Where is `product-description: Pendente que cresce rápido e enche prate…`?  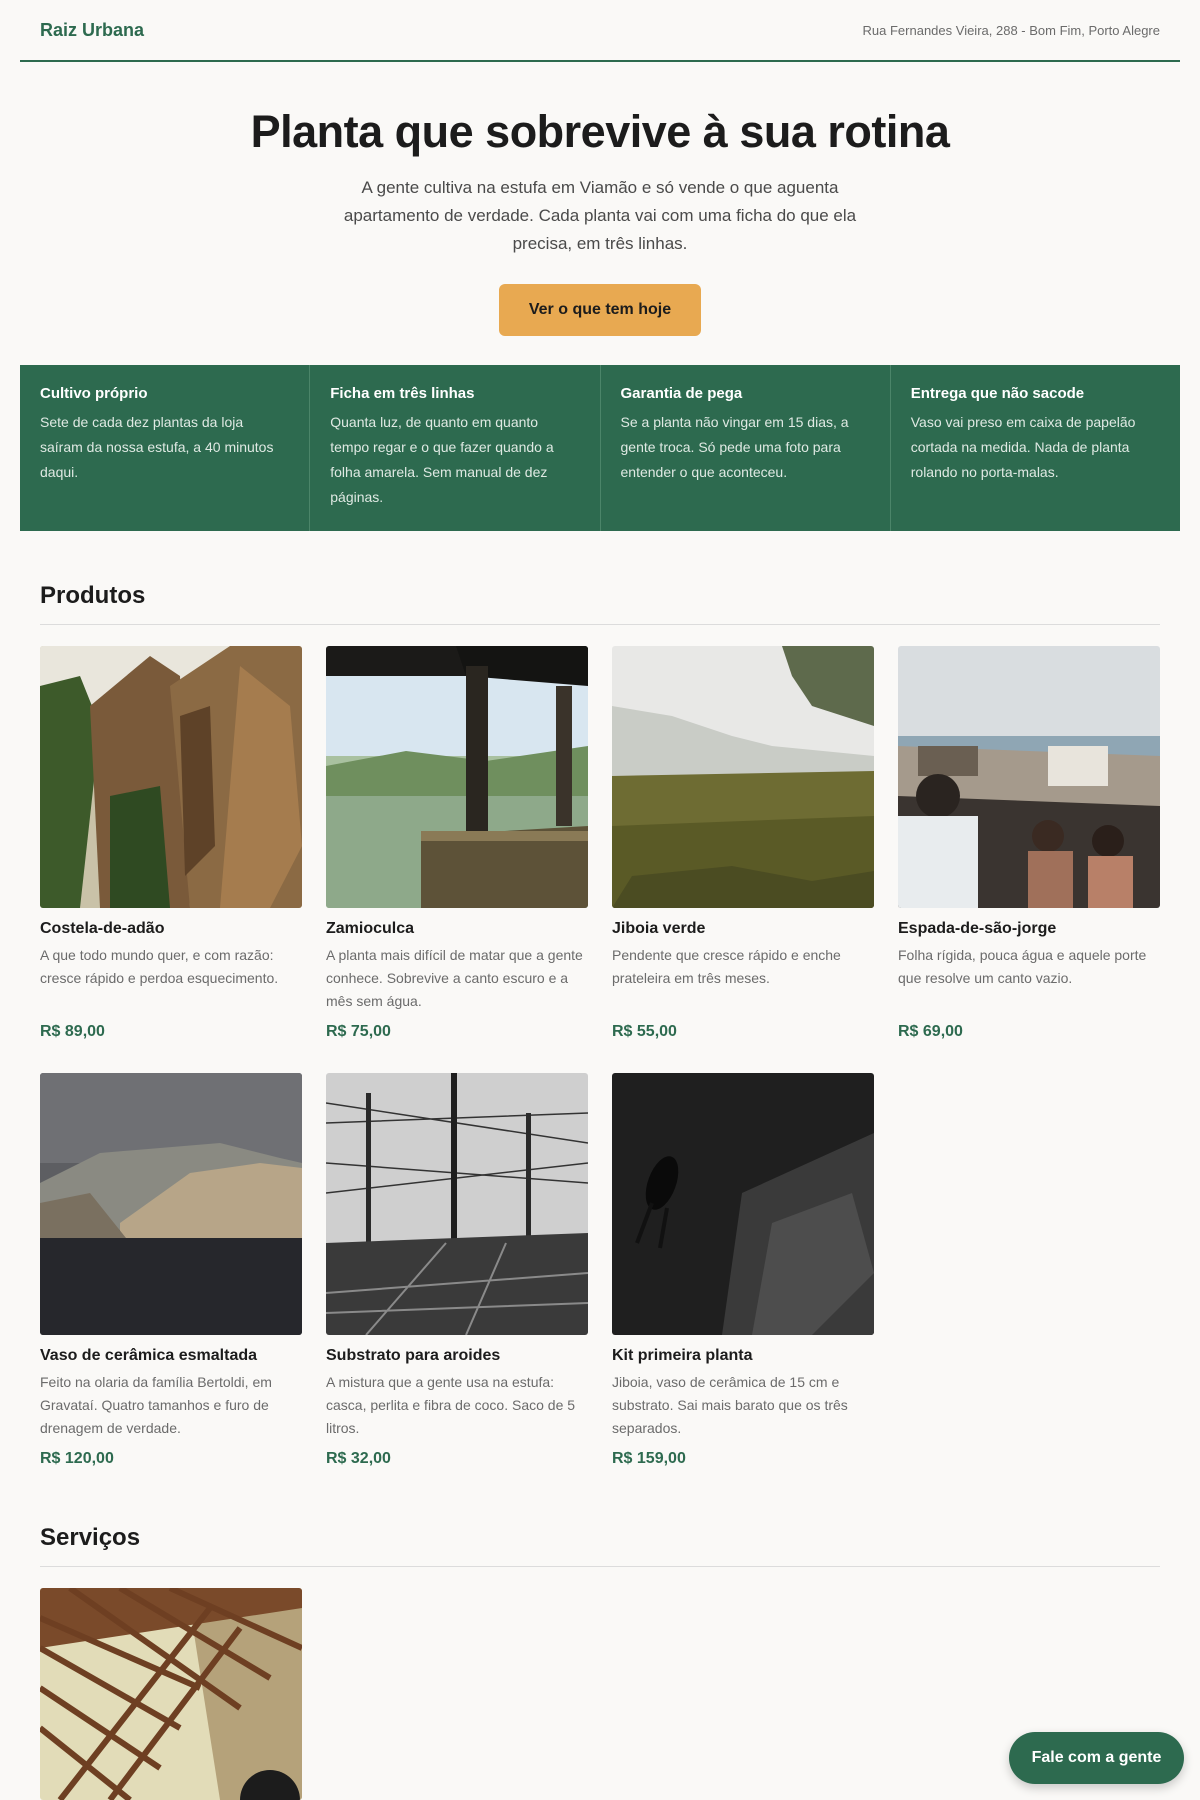 product-description: Pendente que cresce rápido e enche prate… is located at coordinates (726, 966).